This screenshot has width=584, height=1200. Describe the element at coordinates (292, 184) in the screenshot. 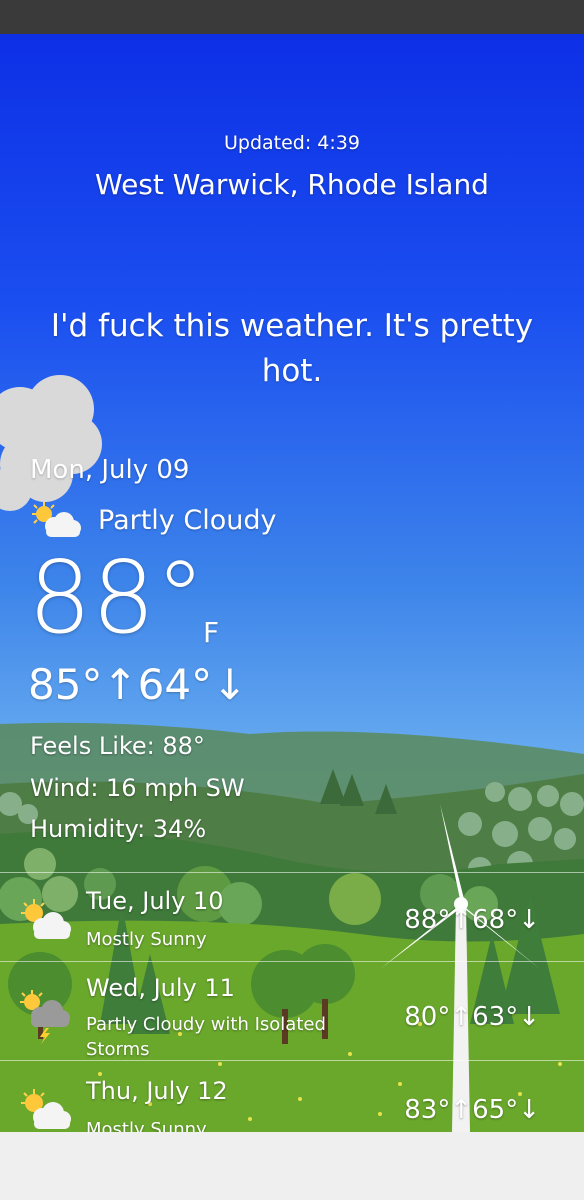

I see `location-name: West Warwick, Rhode Island` at that location.